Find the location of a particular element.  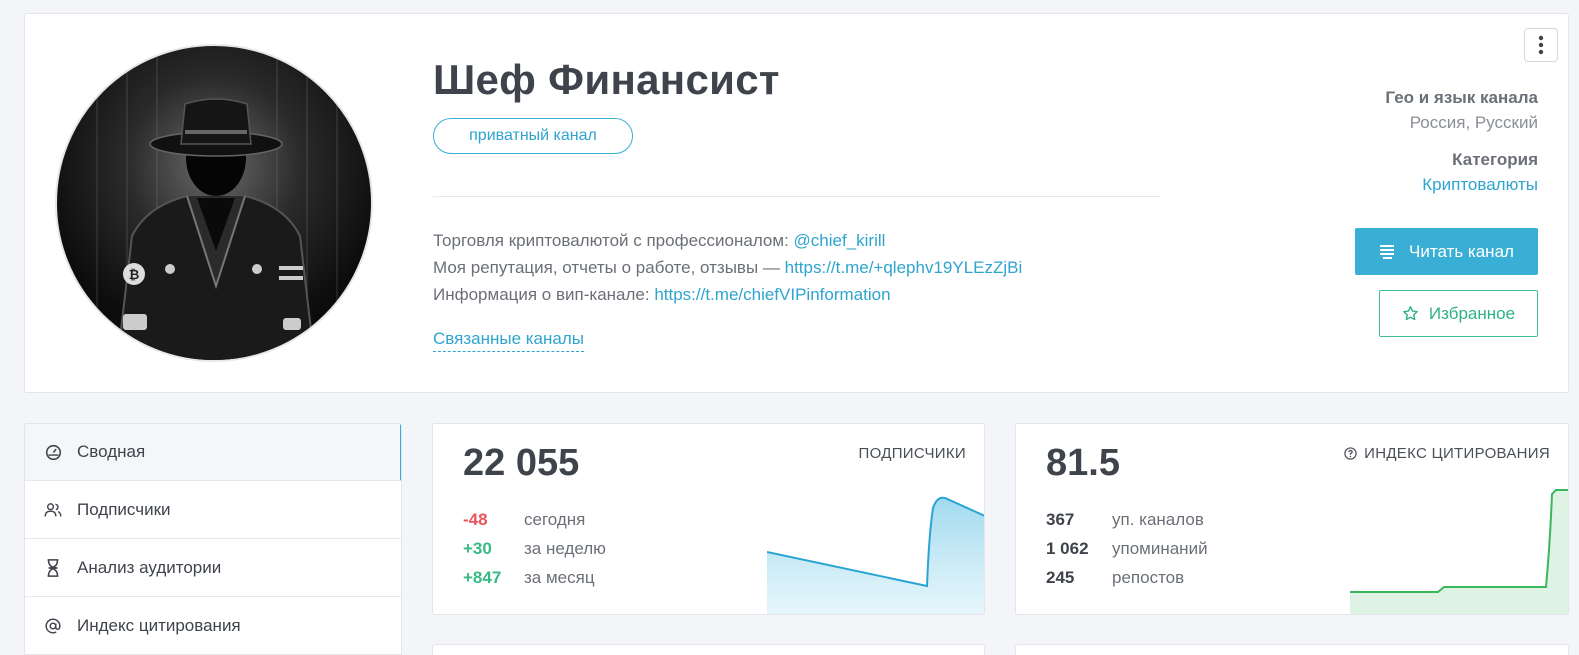

description-link-reputation: https://t.me/+qlephv19YLEzZjBi is located at coordinates (904, 267).